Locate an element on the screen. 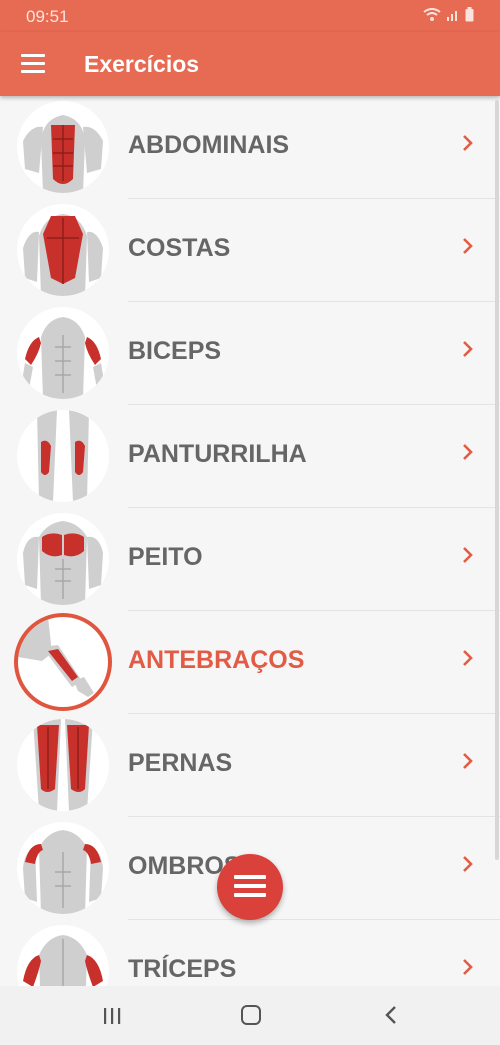  wifi-icon is located at coordinates (432, 14).